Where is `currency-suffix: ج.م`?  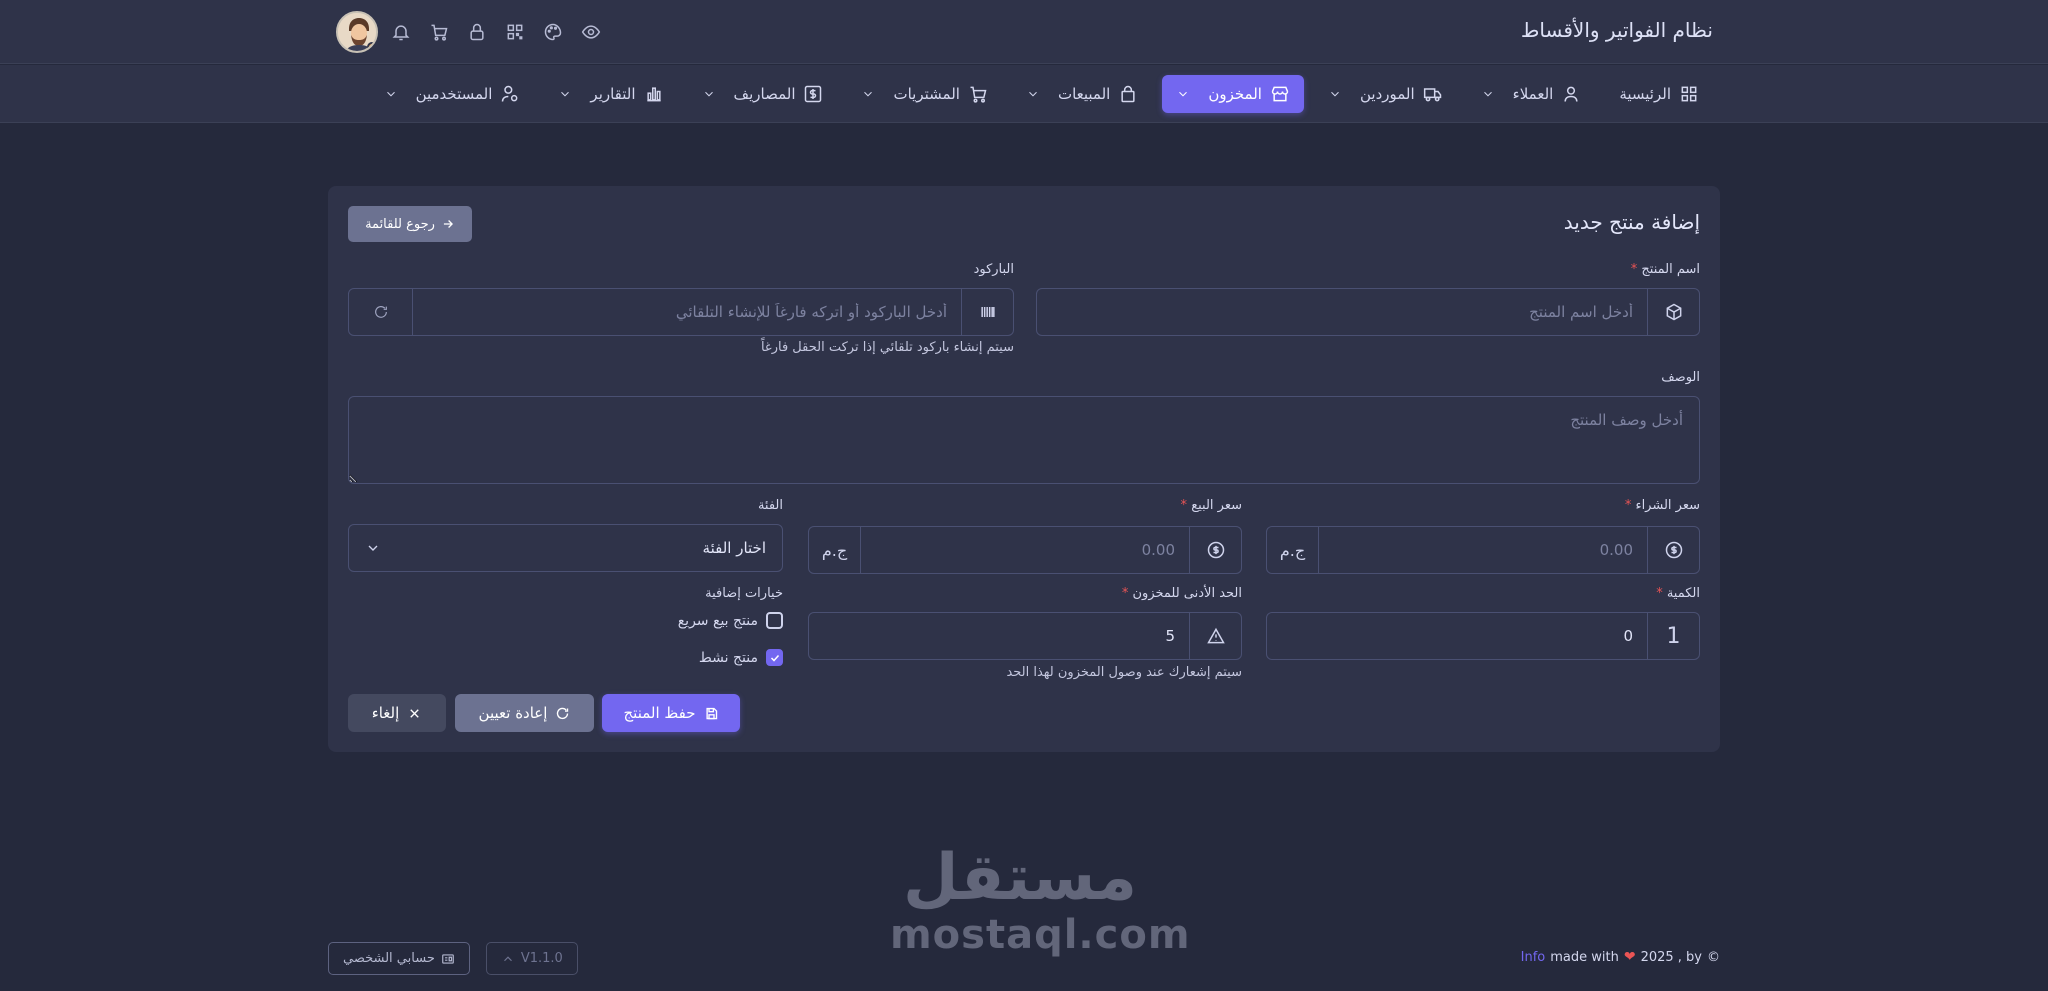
currency-suffix: ج.م is located at coordinates (1293, 550).